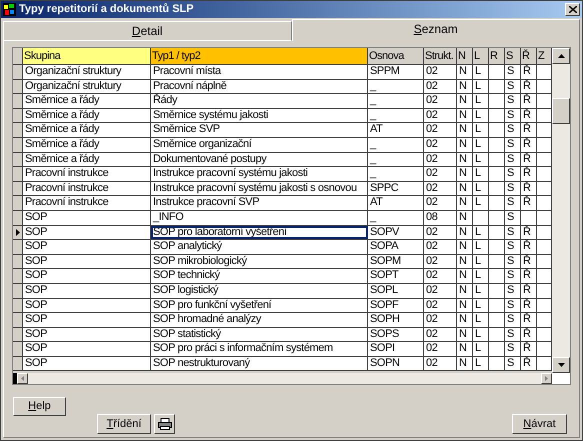  I want to click on help-button: Help, so click(39, 406).